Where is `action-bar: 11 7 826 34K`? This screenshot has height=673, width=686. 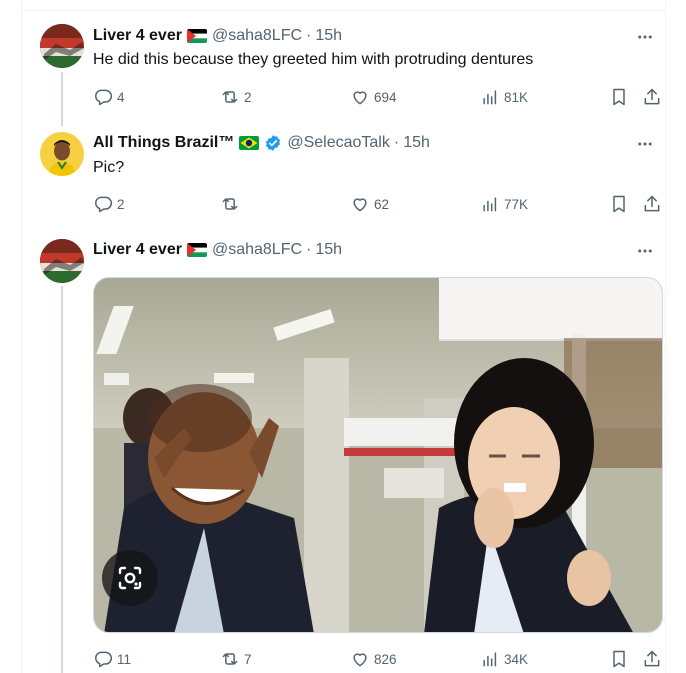 action-bar: 11 7 826 34K is located at coordinates (378, 659).